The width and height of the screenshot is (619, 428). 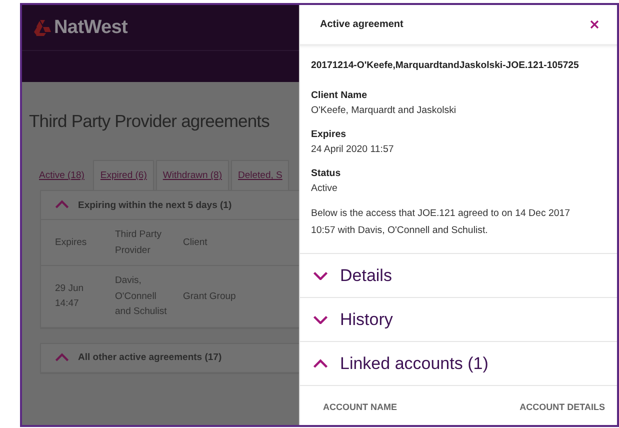 What do you see at coordinates (123, 175) in the screenshot?
I see `tab: Expired (6)` at bounding box center [123, 175].